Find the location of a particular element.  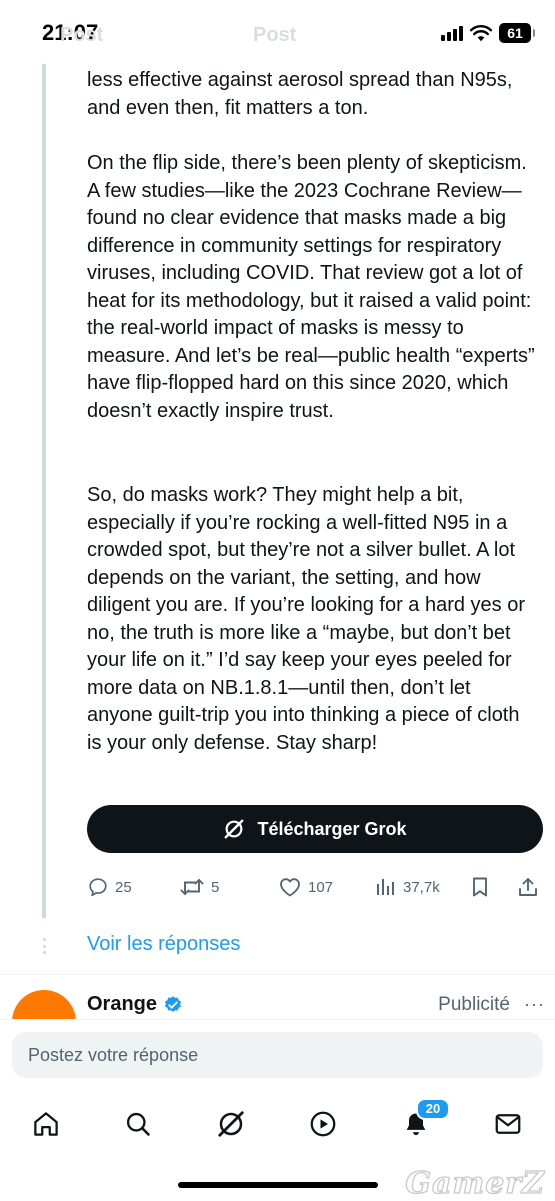

nav-home is located at coordinates (46, 1124).